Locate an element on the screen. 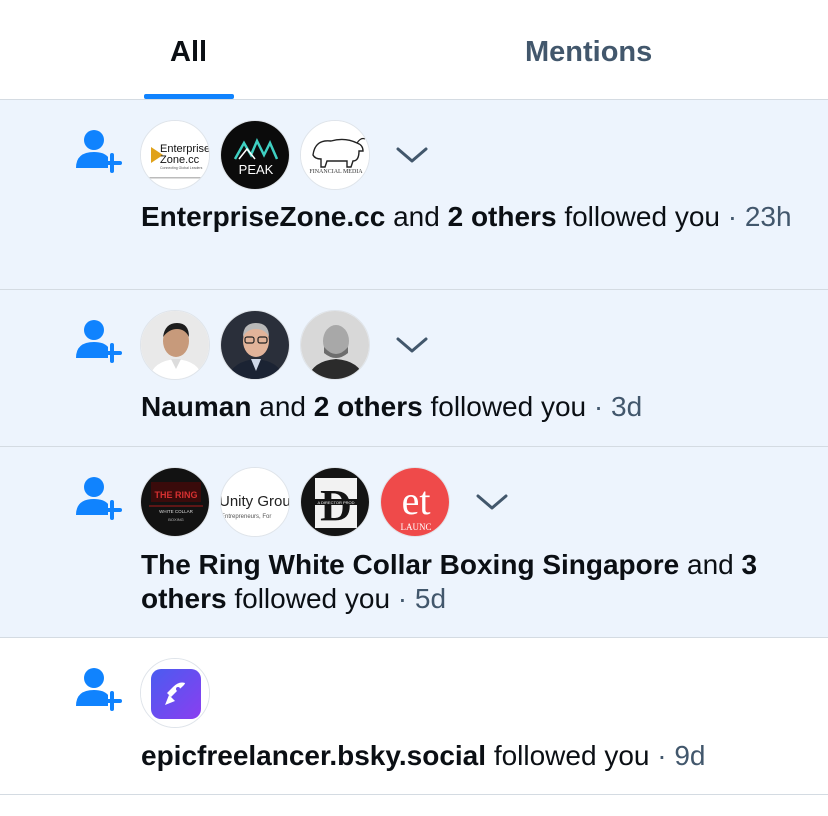 This screenshot has width=828, height=816. notification-tabs: All Mentions is located at coordinates (414, 50).